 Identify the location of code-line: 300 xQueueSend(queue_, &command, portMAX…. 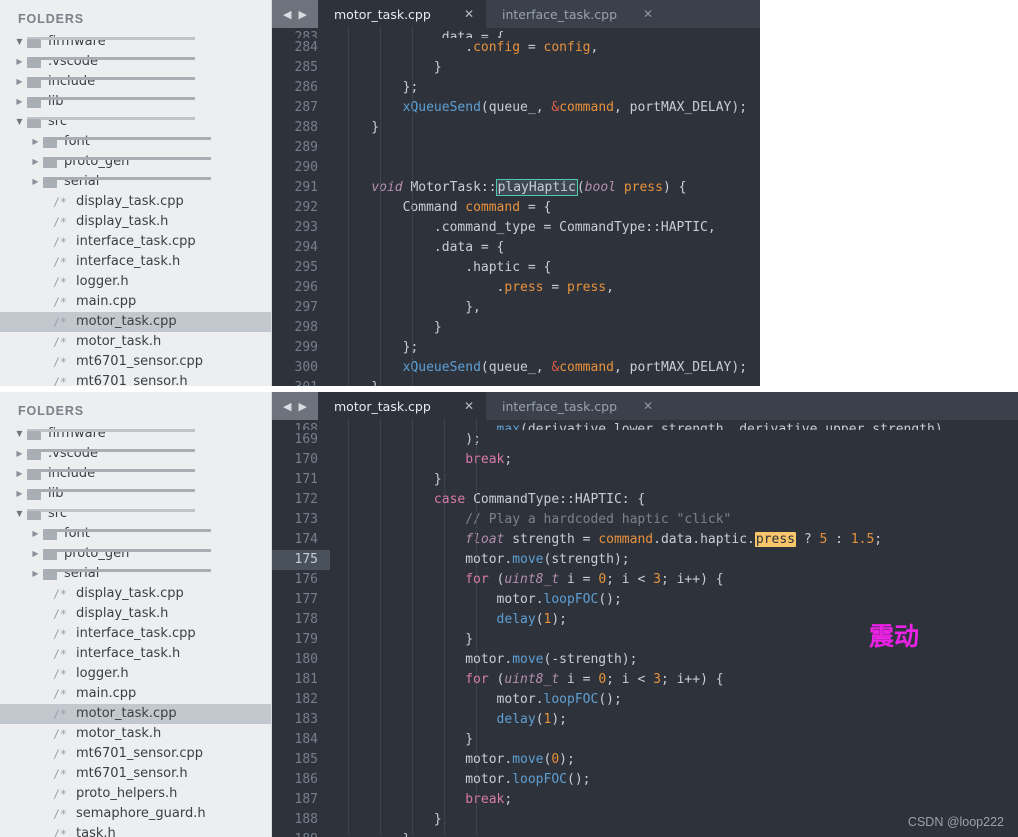
(516, 368).